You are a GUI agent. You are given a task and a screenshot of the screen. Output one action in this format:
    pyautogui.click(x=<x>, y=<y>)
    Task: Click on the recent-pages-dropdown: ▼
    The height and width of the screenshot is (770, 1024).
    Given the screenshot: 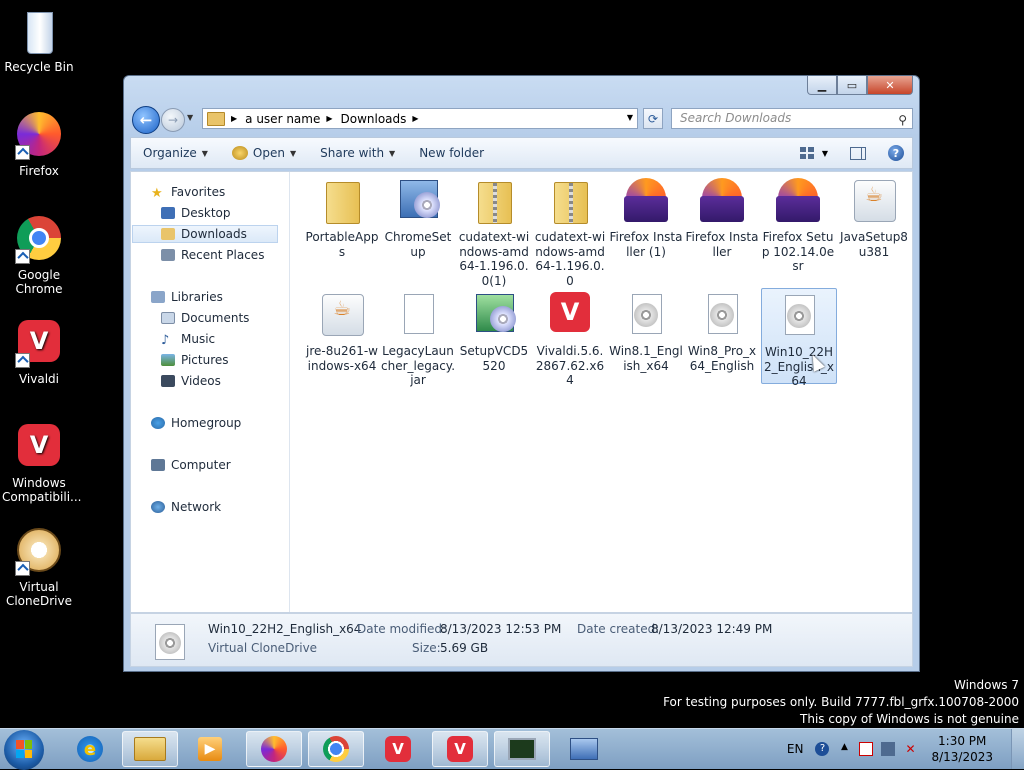 What is the action you would take?
    pyautogui.click(x=190, y=117)
    